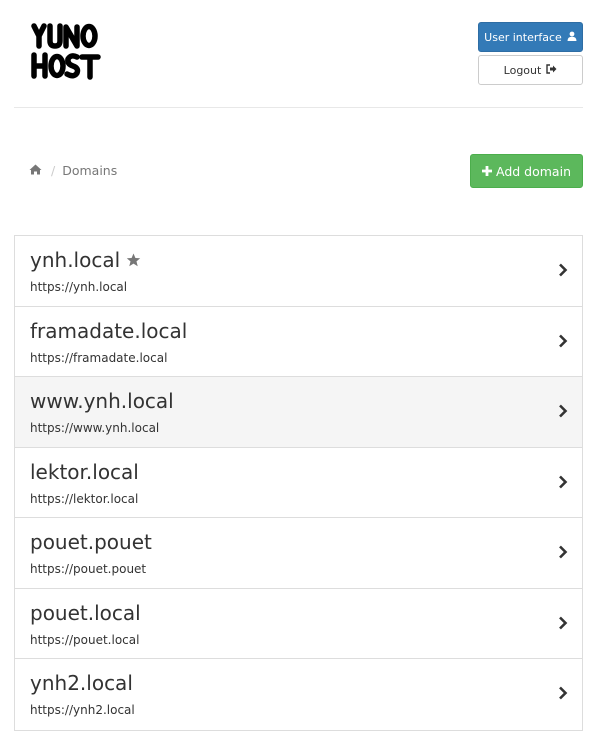 The height and width of the screenshot is (749, 596). I want to click on domain-url: https://framadate.local, so click(99, 357).